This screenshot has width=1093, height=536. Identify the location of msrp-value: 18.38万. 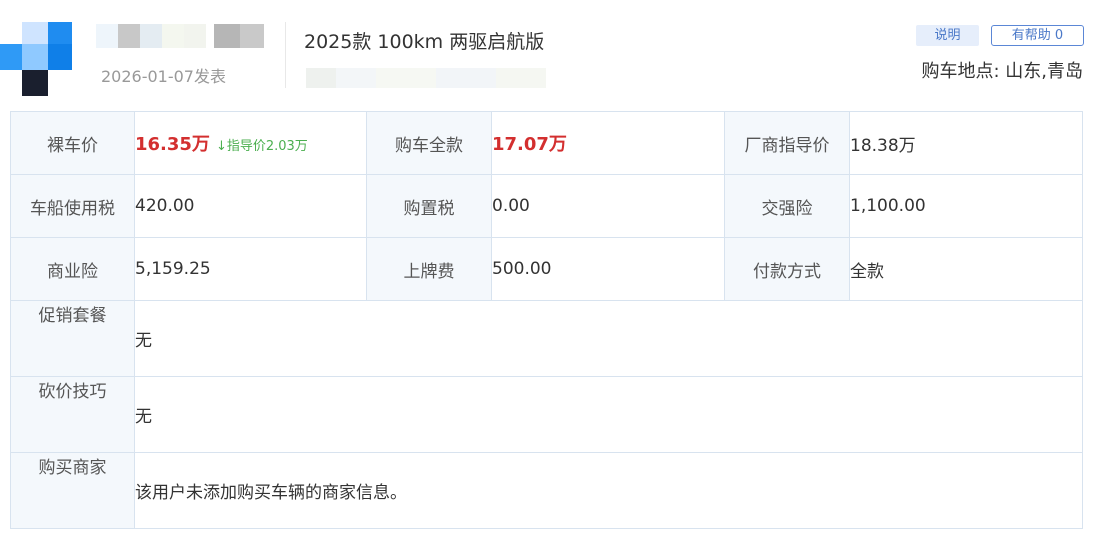
(966, 143).